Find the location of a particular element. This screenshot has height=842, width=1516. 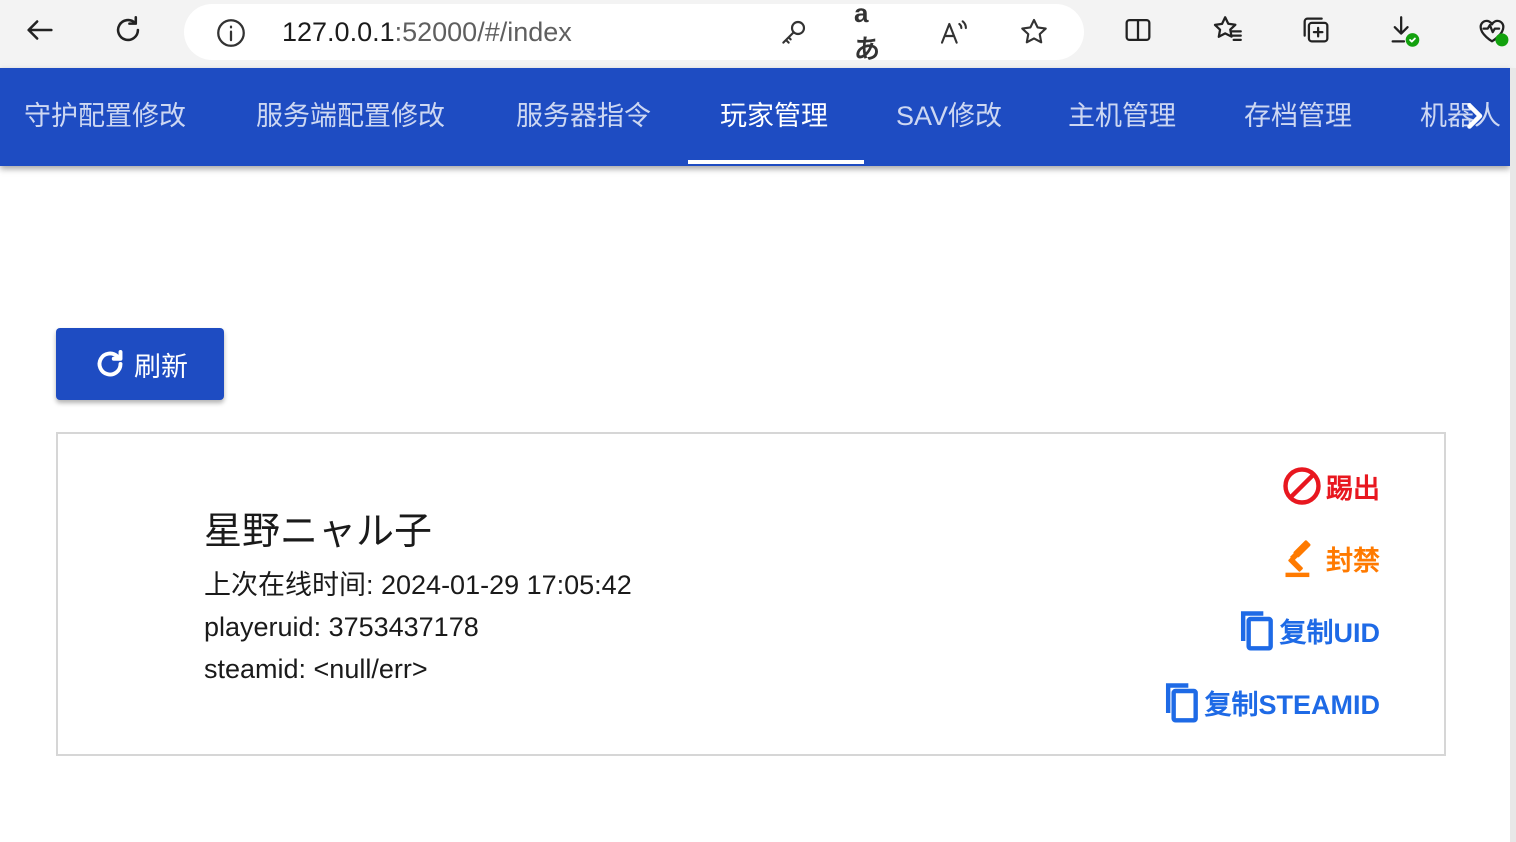

ban-button: 封禁 is located at coordinates (1330, 558).